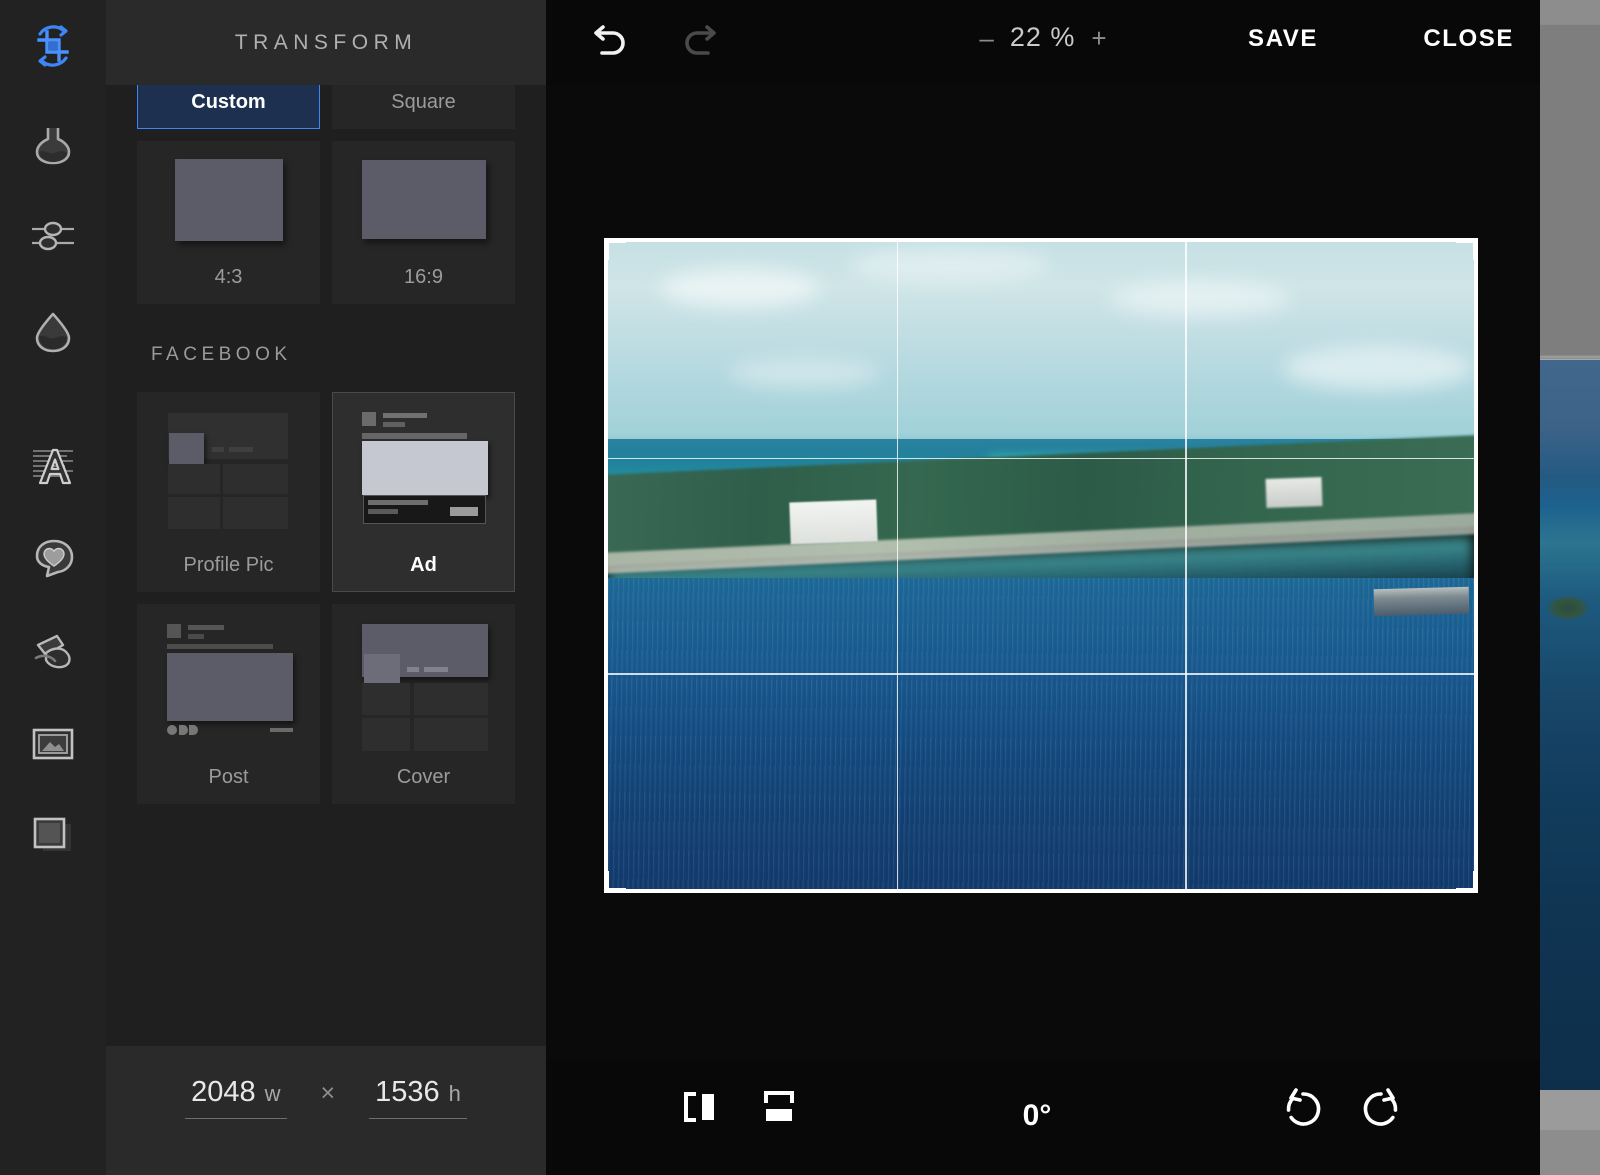  I want to click on dimension-footer: 2048 w × 1536 h, so click(326, 1110).